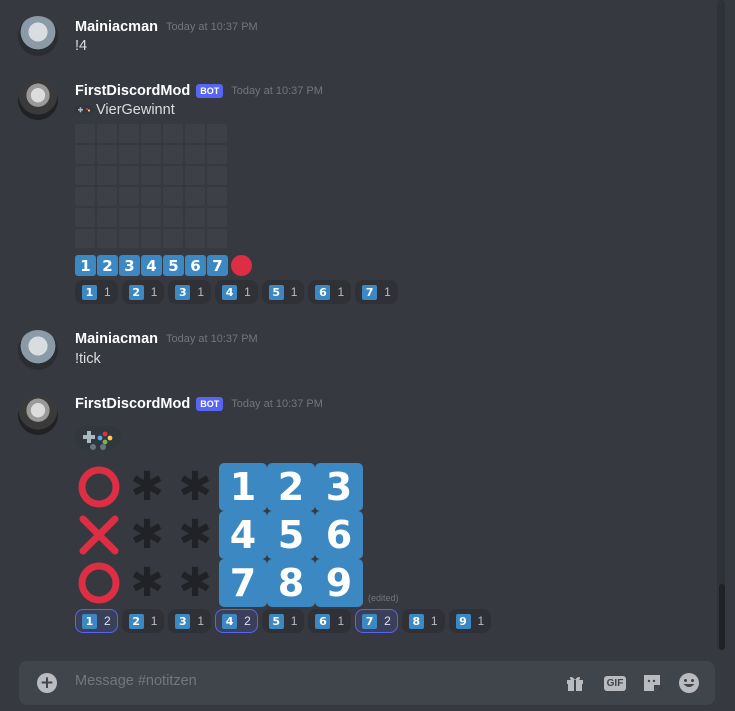 Image resolution: width=735 pixels, height=711 pixels. Describe the element at coordinates (243, 487) in the screenshot. I see `keypad-key: 1` at that location.